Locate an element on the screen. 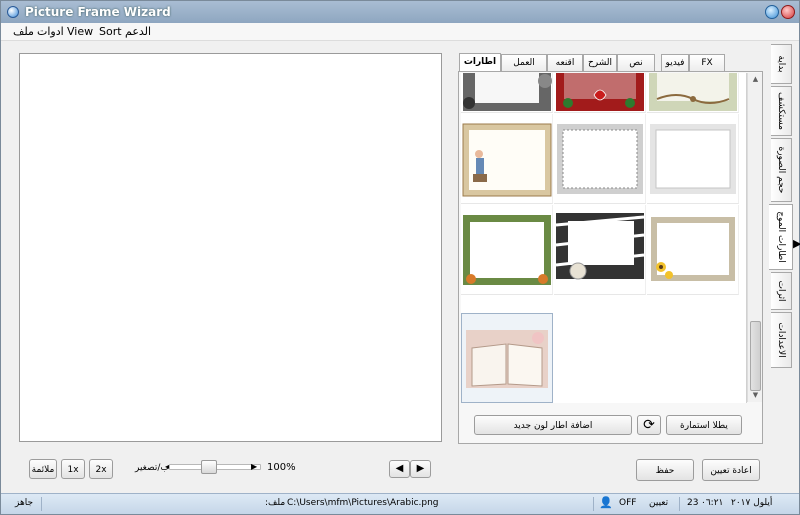 The image size is (800, 515). leaf-frame-icon is located at coordinates (507, 250).